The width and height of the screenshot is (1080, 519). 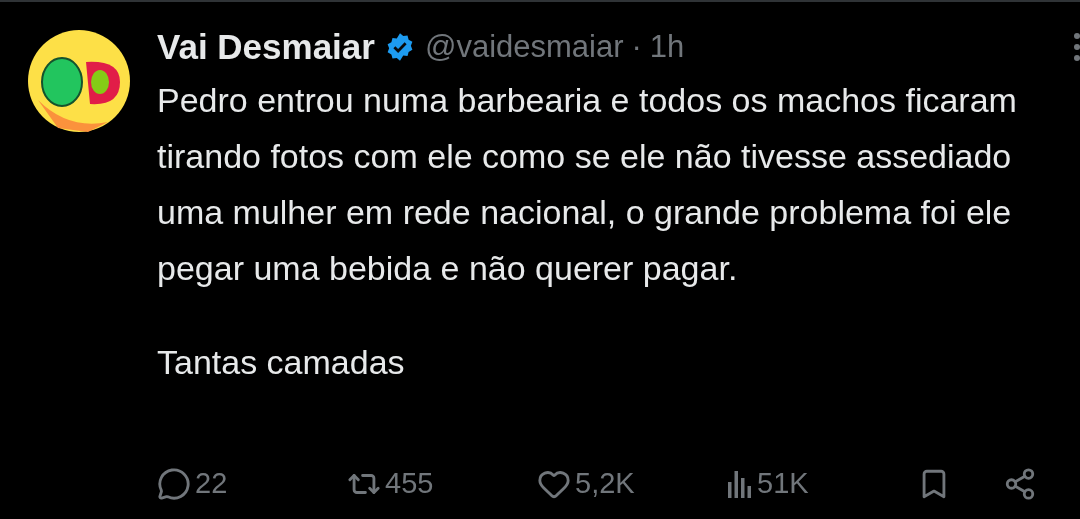 I want to click on author-name: Vai Desmaiar, so click(x=266, y=47).